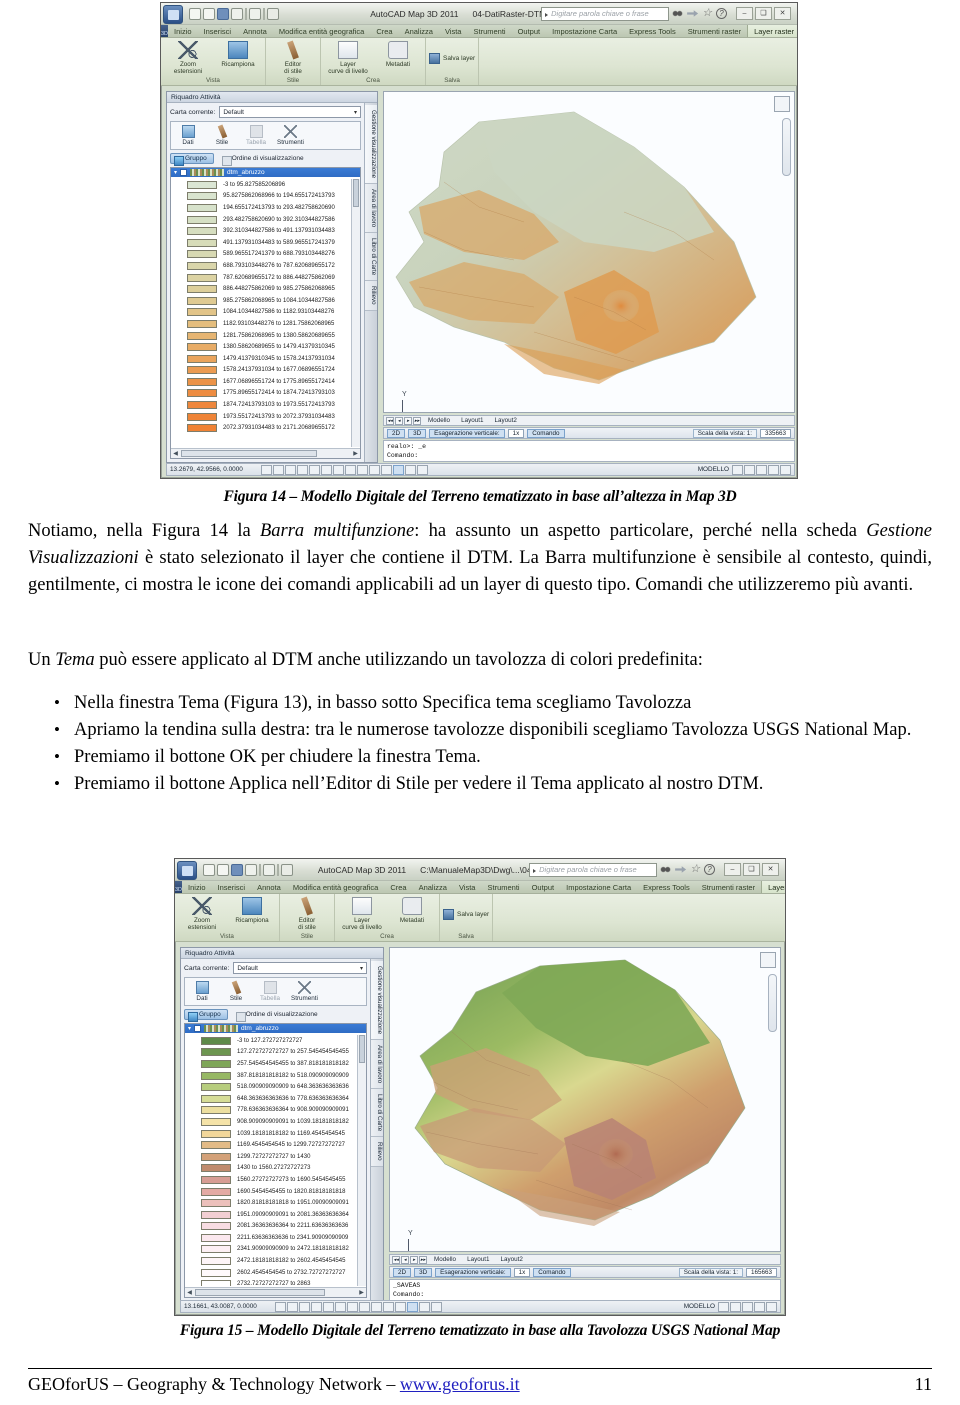 The image size is (960, 1405). What do you see at coordinates (209, 13) in the screenshot?
I see `open-icon` at bounding box center [209, 13].